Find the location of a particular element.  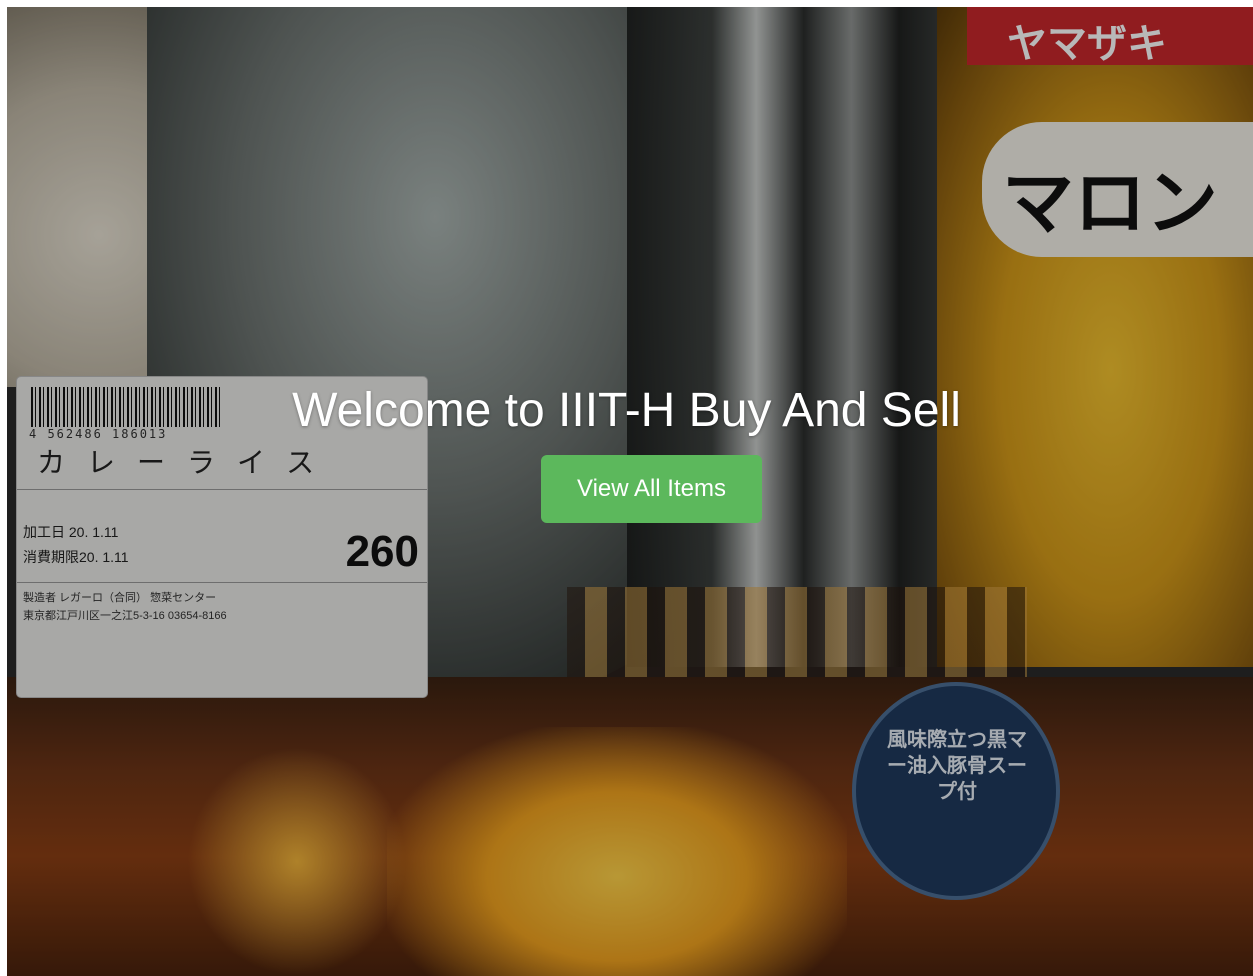

hero-content: Welcome to IIIT-H Buy And Sell is located at coordinates (626, 411).